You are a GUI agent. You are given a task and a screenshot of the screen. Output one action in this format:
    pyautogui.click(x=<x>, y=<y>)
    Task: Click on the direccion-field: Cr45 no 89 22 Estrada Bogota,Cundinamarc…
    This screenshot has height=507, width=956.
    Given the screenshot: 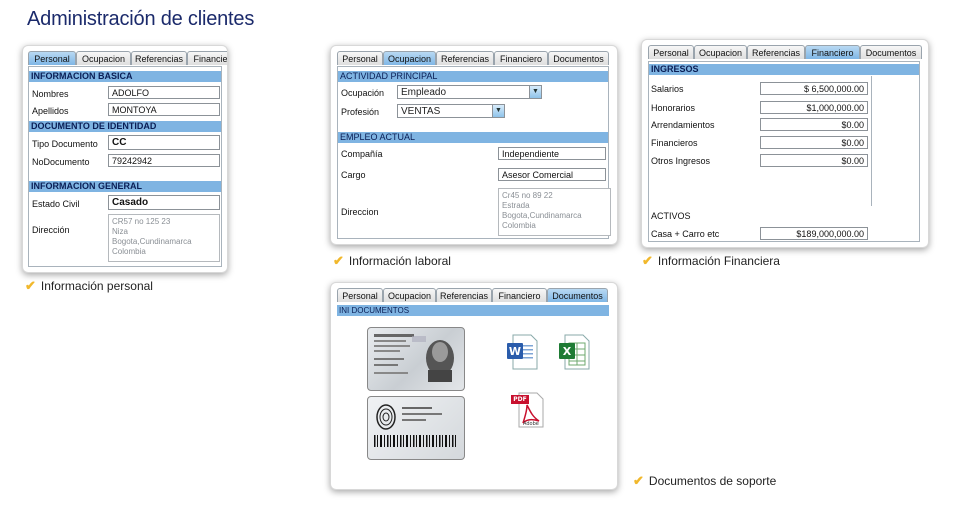 What is the action you would take?
    pyautogui.click(x=554, y=212)
    